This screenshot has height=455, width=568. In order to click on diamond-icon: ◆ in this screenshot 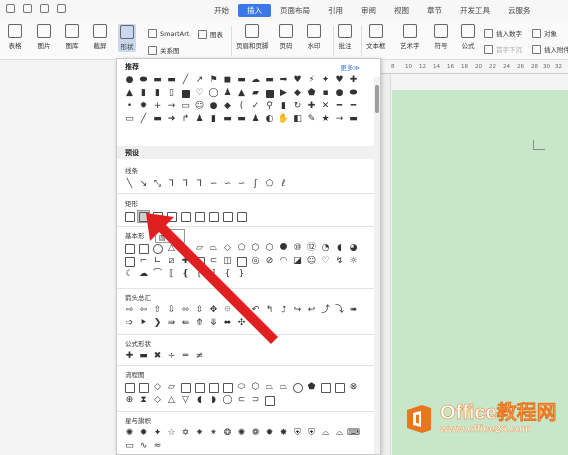, I will do `click(227, 106)`.